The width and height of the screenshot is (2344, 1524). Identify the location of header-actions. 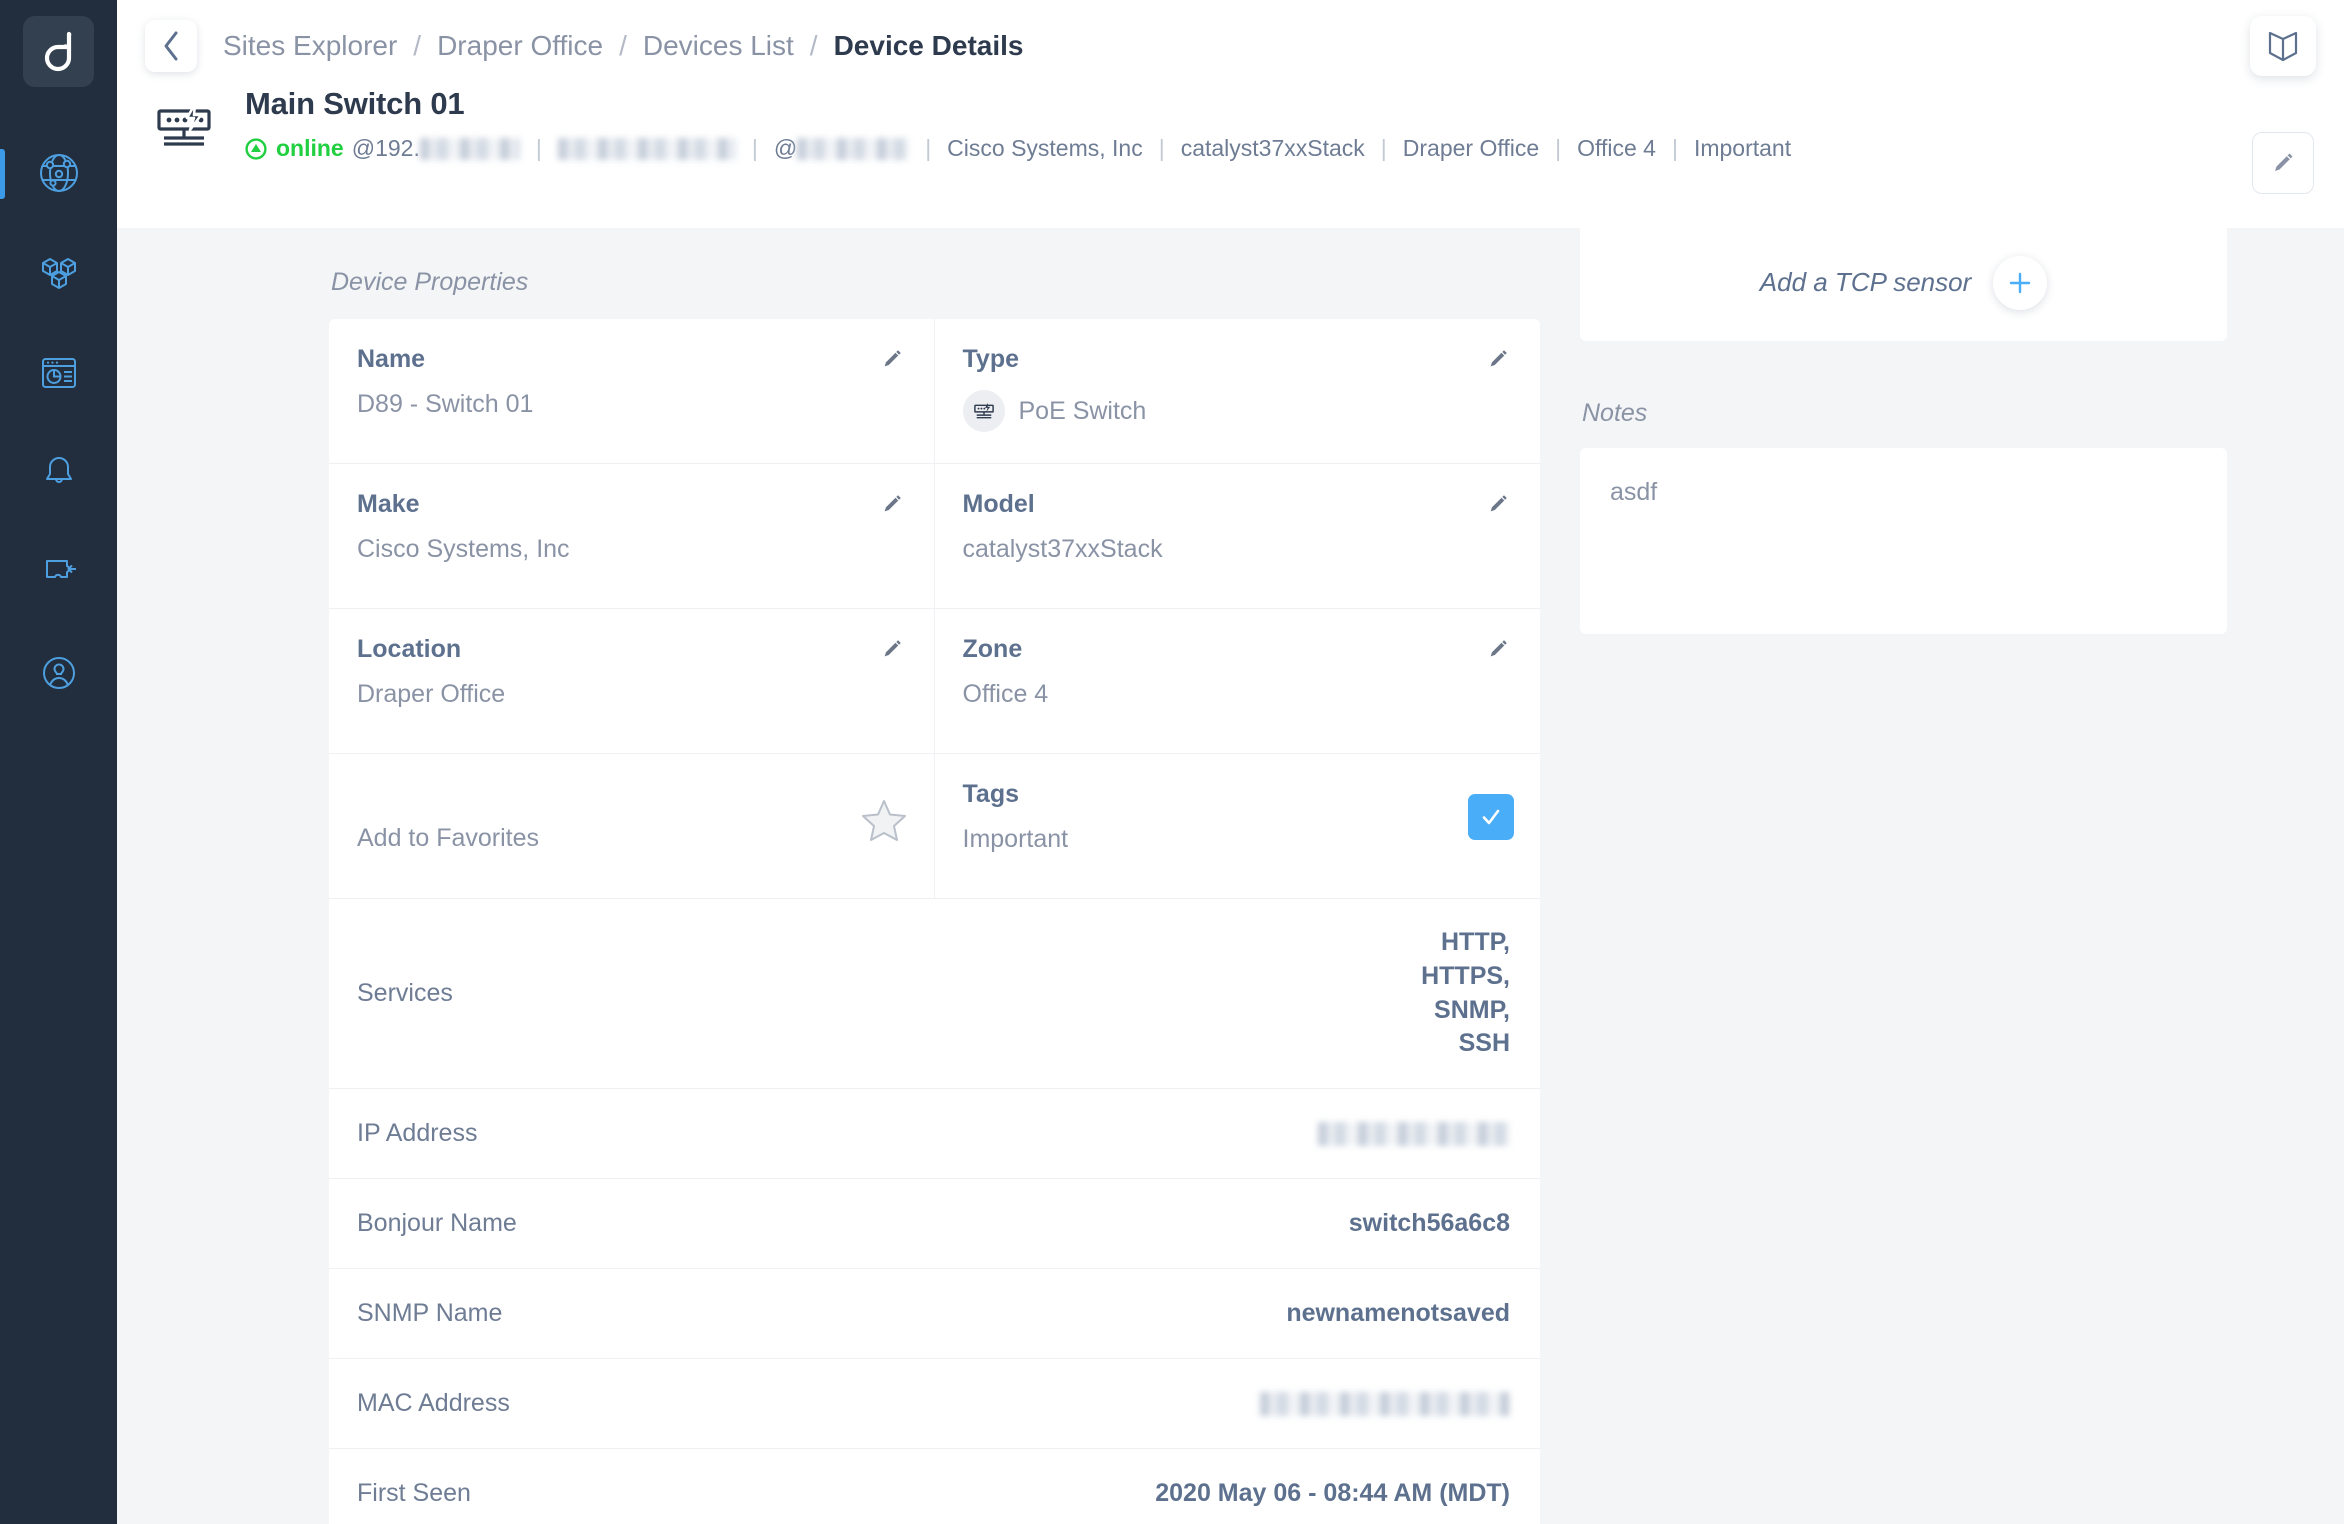
(2283, 105).